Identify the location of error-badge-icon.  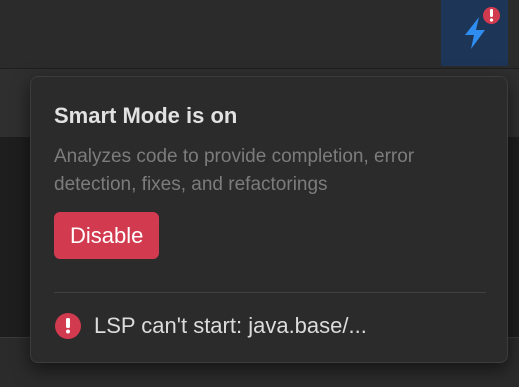
(491, 15).